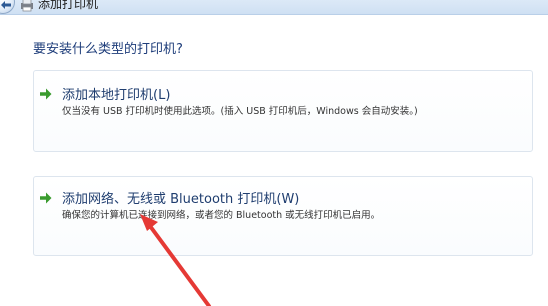 The height and width of the screenshot is (306, 548). I want to click on window-title: 添加打印机, so click(68, 5).